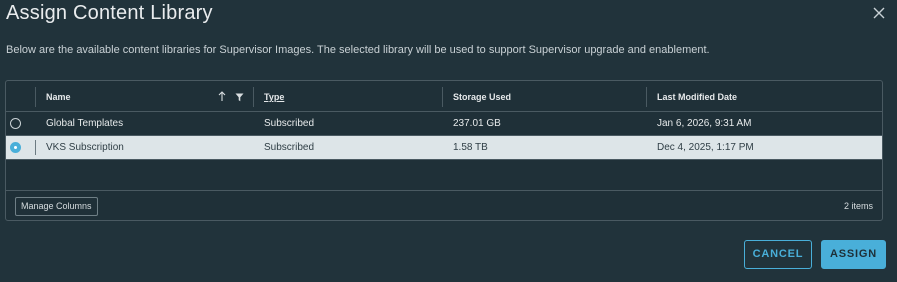 Image resolution: width=897 pixels, height=282 pixels. Describe the element at coordinates (704, 123) in the screenshot. I see `cell-modified: Jan 6, 2026, 9:31 AM` at that location.